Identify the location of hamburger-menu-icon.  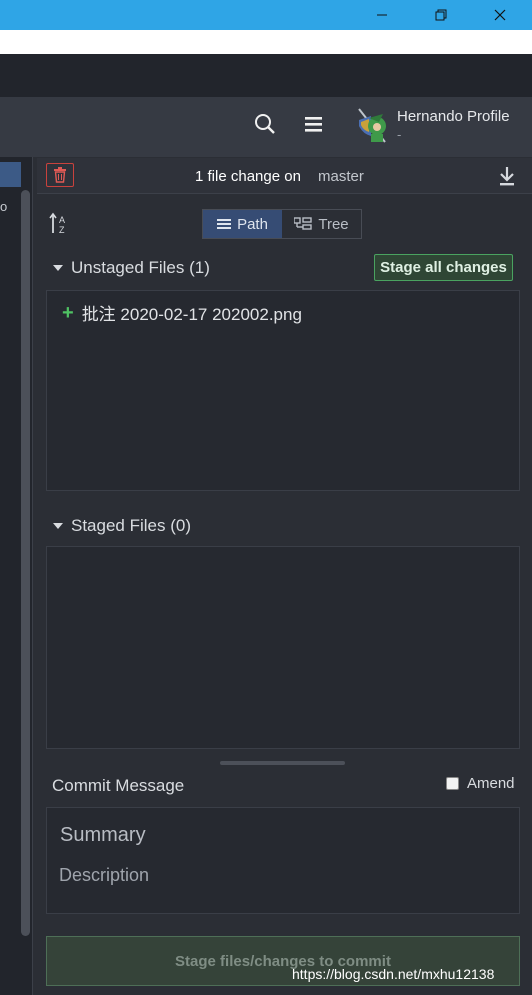
(313, 124).